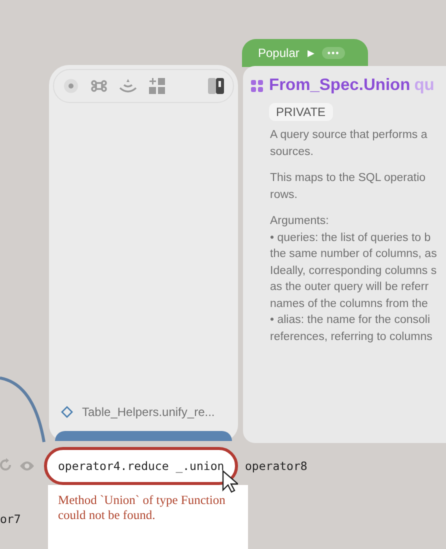 This screenshot has width=446, height=549. I want to click on doc-text-line: references, referring to columns, so click(352, 337).